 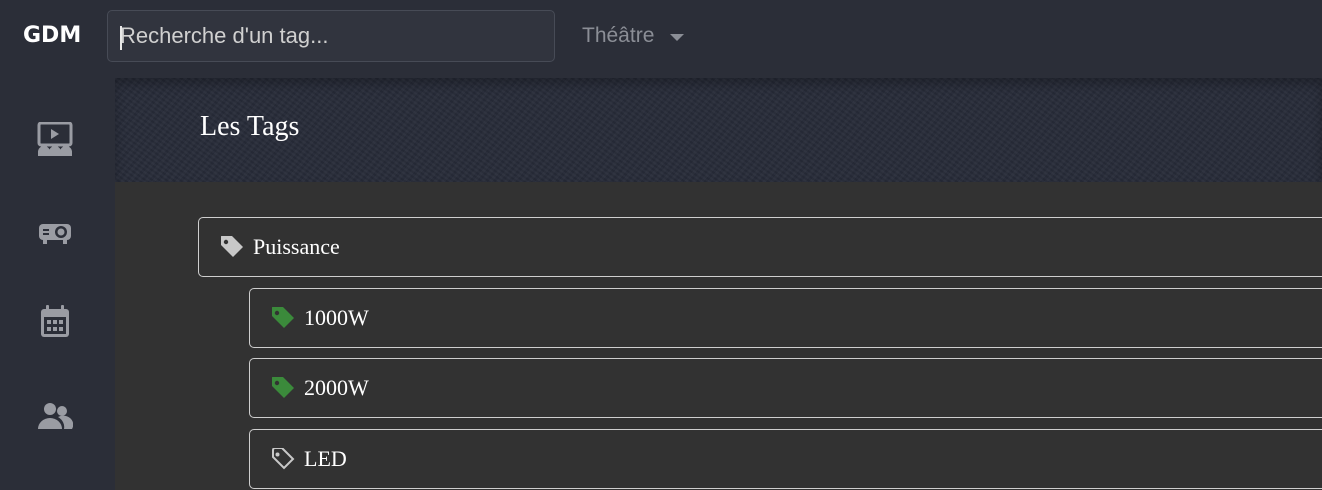 What do you see at coordinates (785, 459) in the screenshot?
I see `tag-row-led: LED` at bounding box center [785, 459].